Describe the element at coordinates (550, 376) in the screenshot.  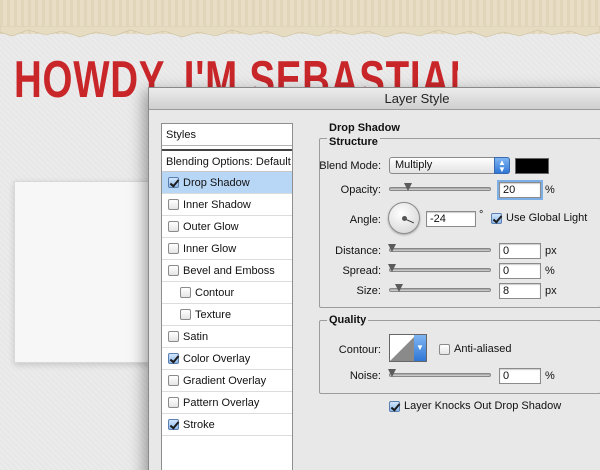
I see `noise-unit: %` at that location.